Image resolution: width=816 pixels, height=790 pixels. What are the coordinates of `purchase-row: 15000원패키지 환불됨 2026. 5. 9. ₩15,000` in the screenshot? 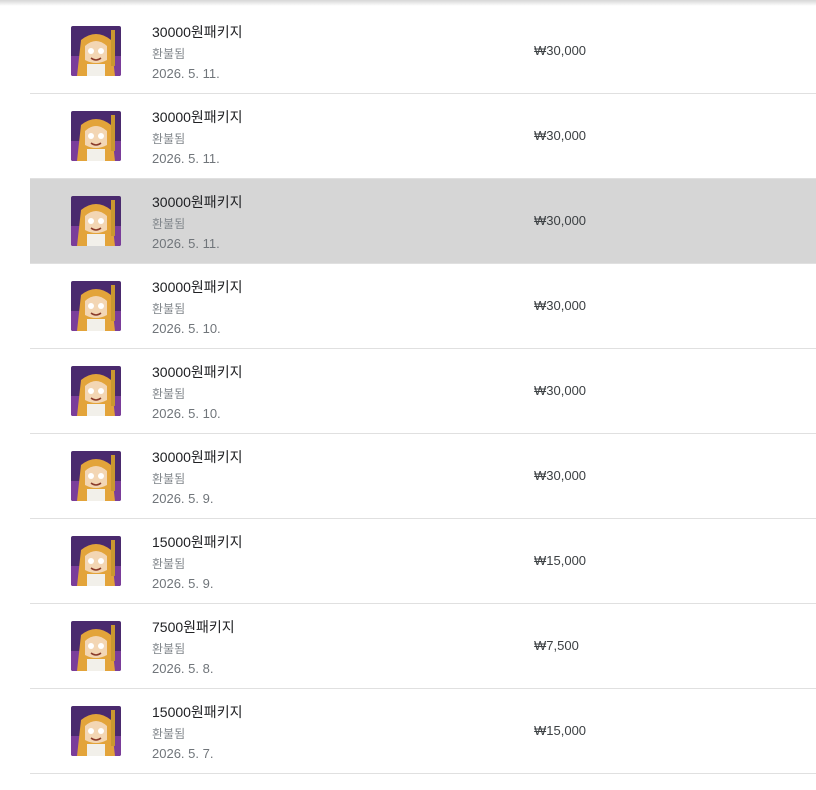 It's located at (423, 561).